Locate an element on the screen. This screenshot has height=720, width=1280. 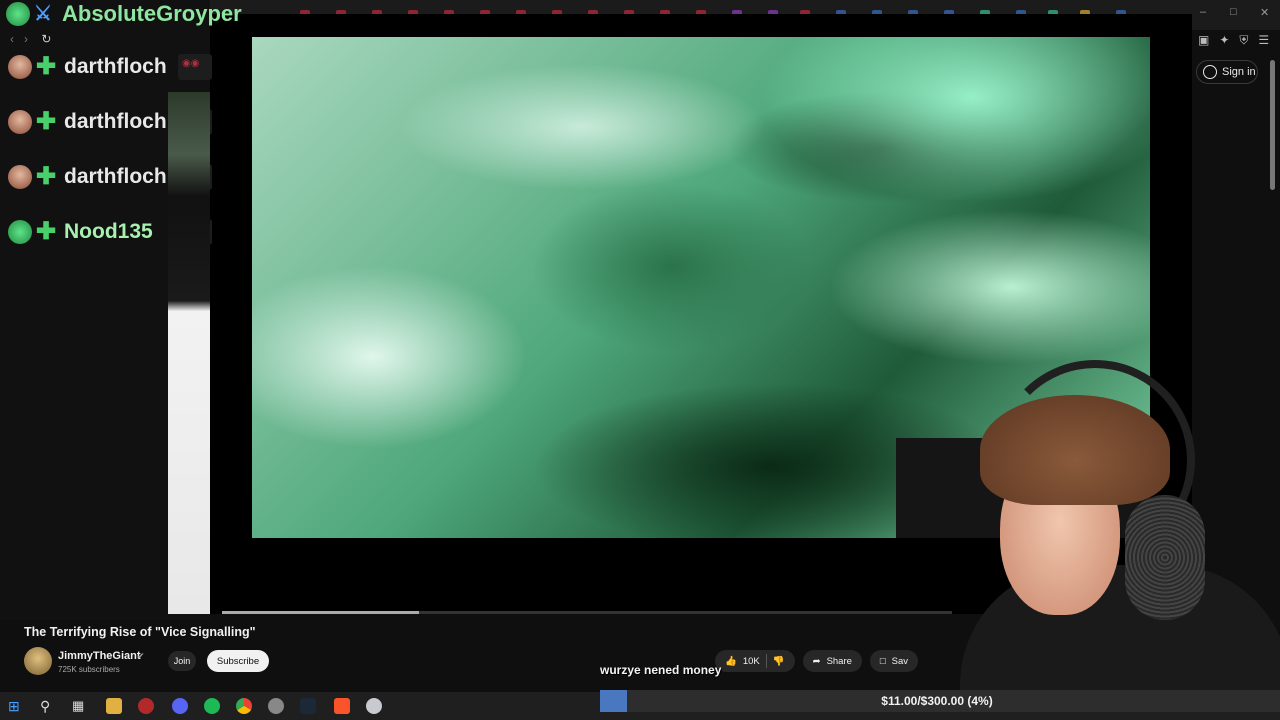
caption-text: wurzye nened money is located at coordinates (661, 670).